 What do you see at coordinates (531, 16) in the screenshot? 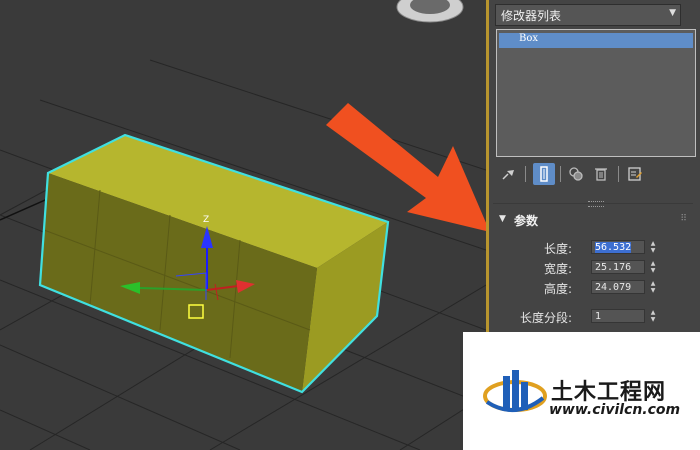
I see `modifier-list-label: 修改器列表` at bounding box center [531, 16].